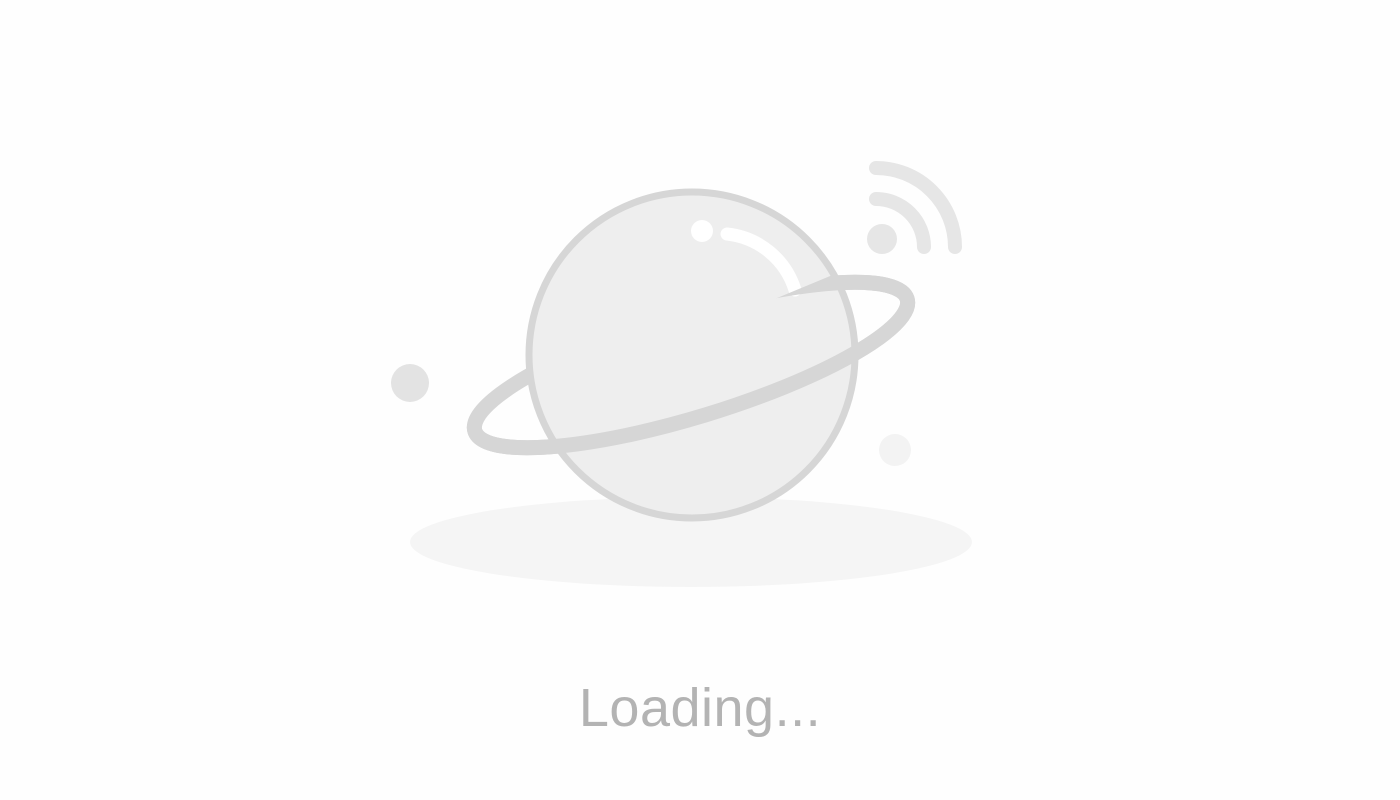 The height and width of the screenshot is (800, 1400). What do you see at coordinates (692, 355) in the screenshot?
I see `planet-icon` at bounding box center [692, 355].